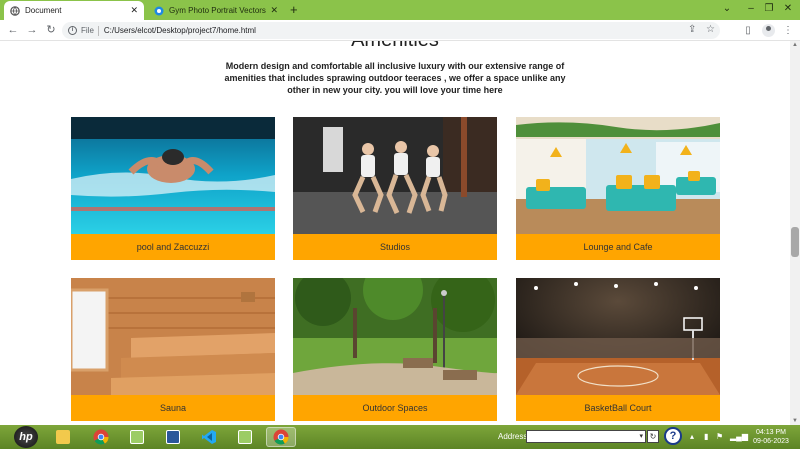 The image size is (800, 449). What do you see at coordinates (788, 30) in the screenshot?
I see `menu-kebab-icon: ⋮` at bounding box center [788, 30].